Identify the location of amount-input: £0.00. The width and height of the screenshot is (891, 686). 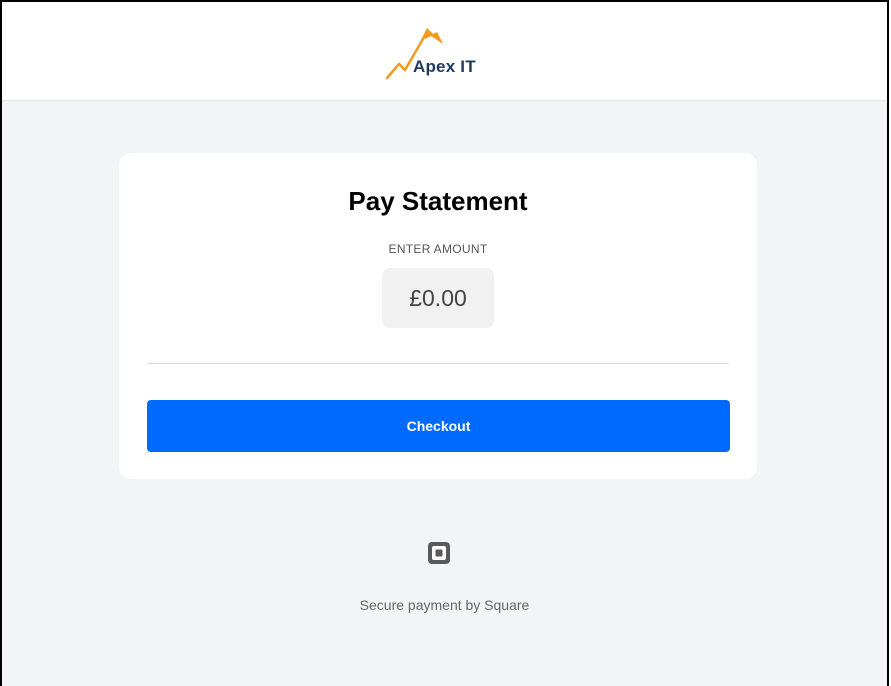
(438, 298).